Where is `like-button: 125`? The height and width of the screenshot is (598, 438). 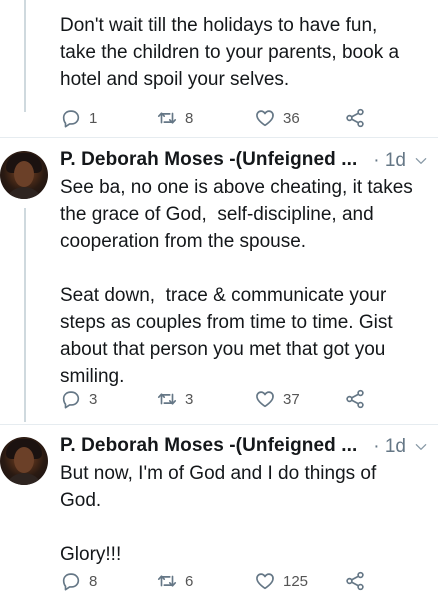
like-button: 125 is located at coordinates (281, 581).